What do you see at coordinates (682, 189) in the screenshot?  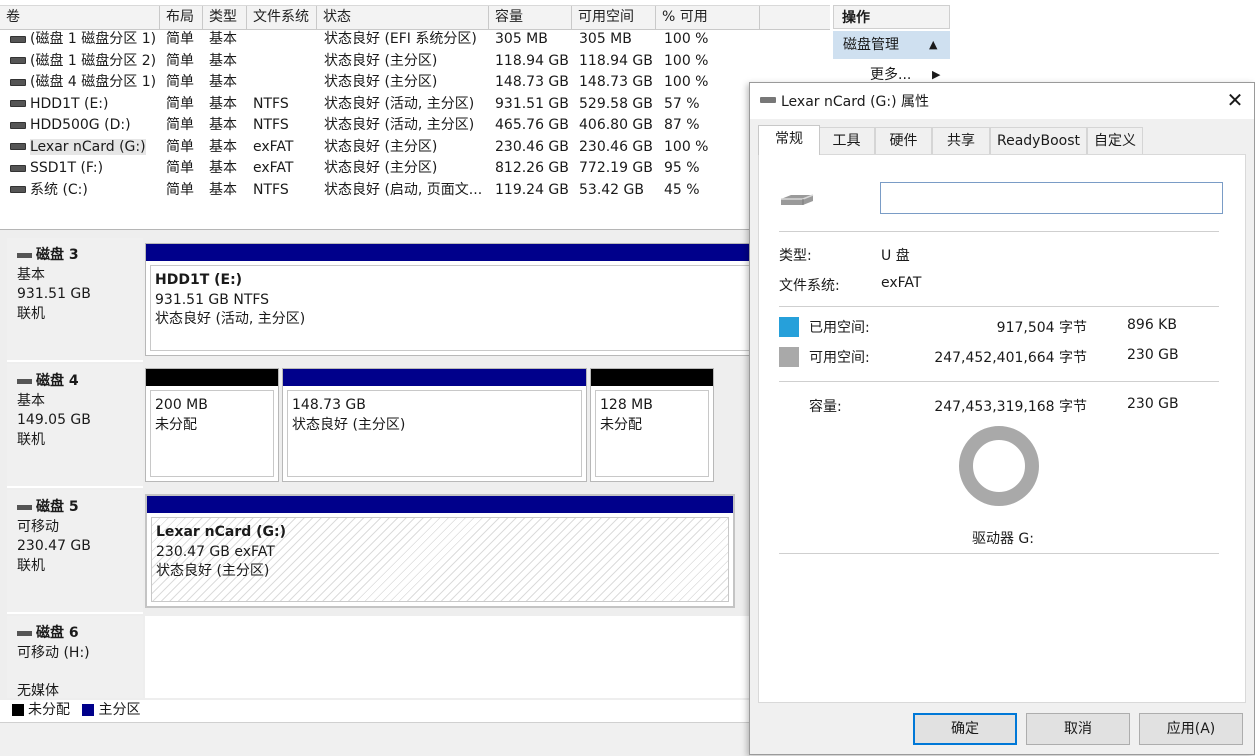 I see `table-cell-pct: 45 %` at bounding box center [682, 189].